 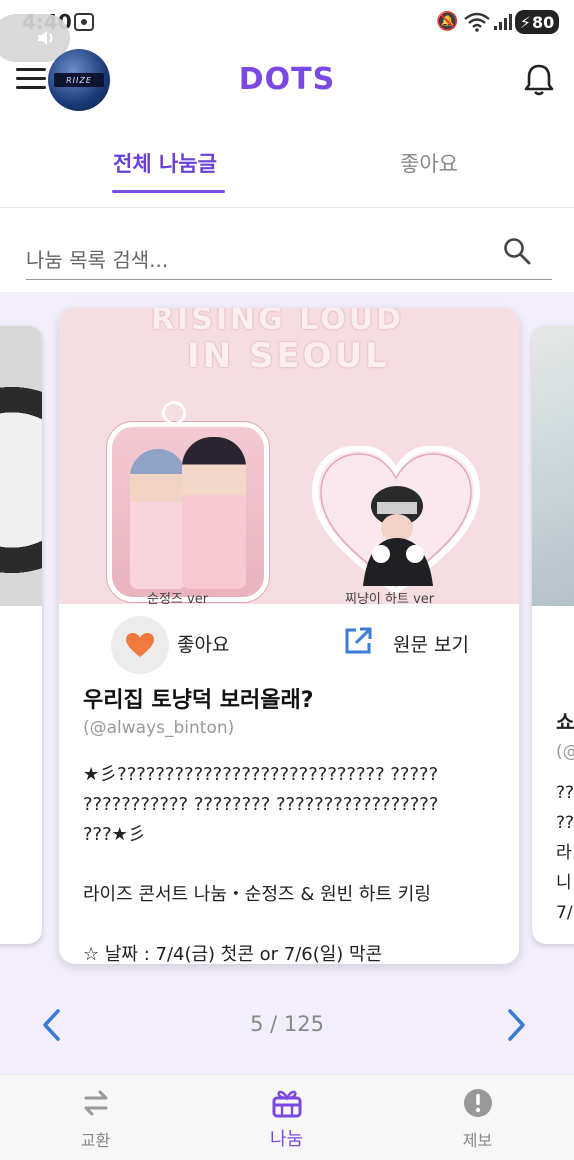 What do you see at coordinates (287, 79) in the screenshot?
I see `app-title: DOTS` at bounding box center [287, 79].